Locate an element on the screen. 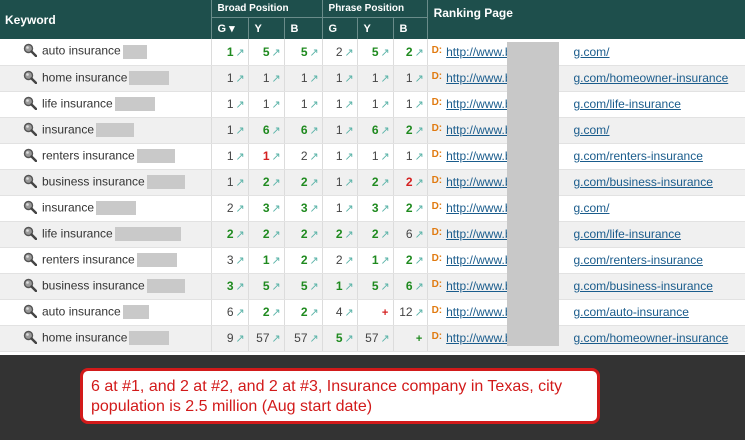 This screenshot has width=745, height=440. ranking-page-cell: D: http://www.b g.com/business-insurance is located at coordinates (586, 182).